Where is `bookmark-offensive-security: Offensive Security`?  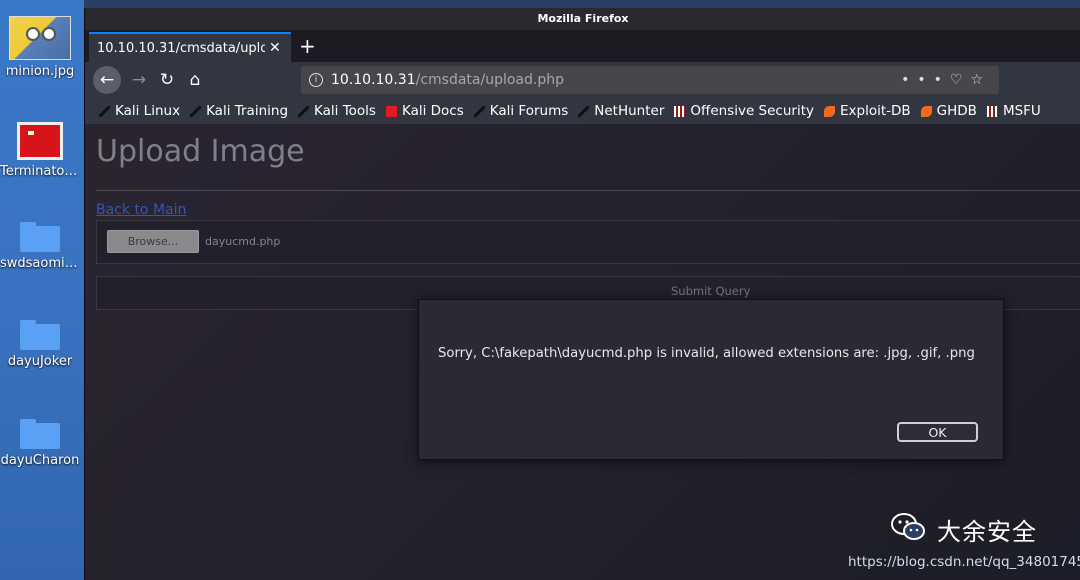 bookmark-offensive-security: Offensive Security is located at coordinates (744, 111).